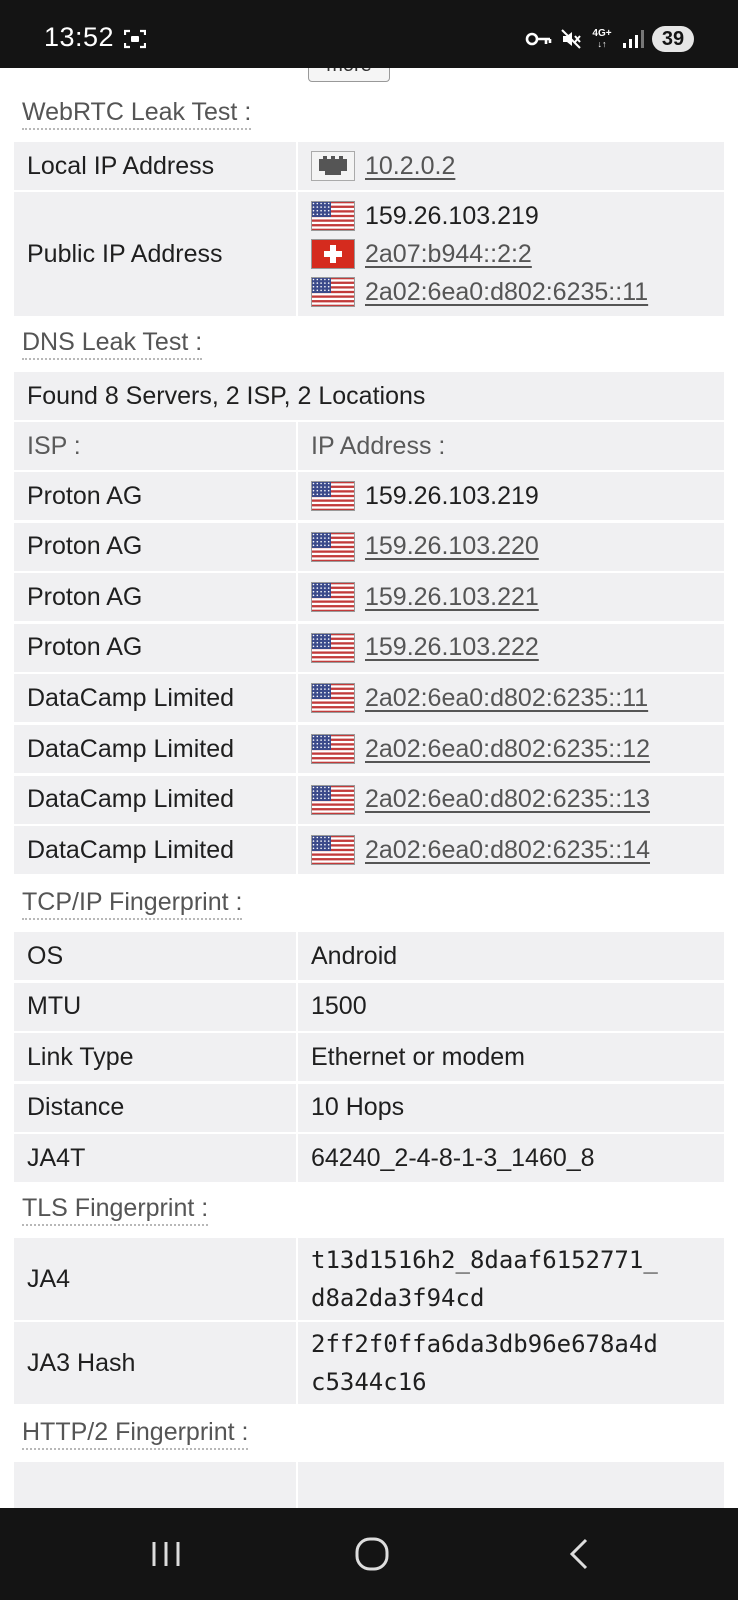 Image resolution: width=738 pixels, height=1600 pixels. I want to click on tls-value-line2: d8a2da3f94cd, so click(398, 1298).